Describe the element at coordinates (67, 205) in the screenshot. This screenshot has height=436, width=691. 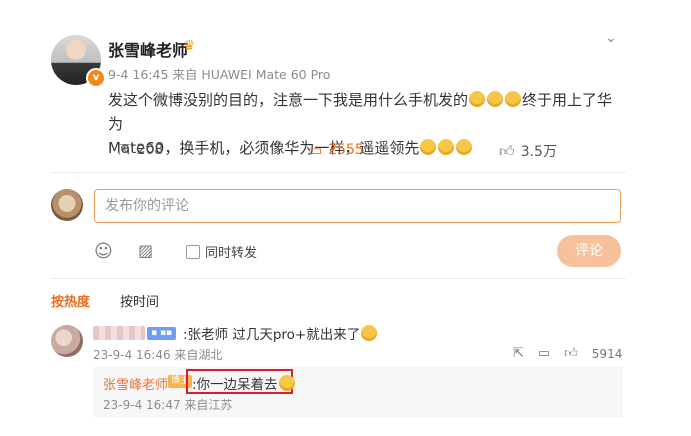
I see `current-user-avatar` at that location.